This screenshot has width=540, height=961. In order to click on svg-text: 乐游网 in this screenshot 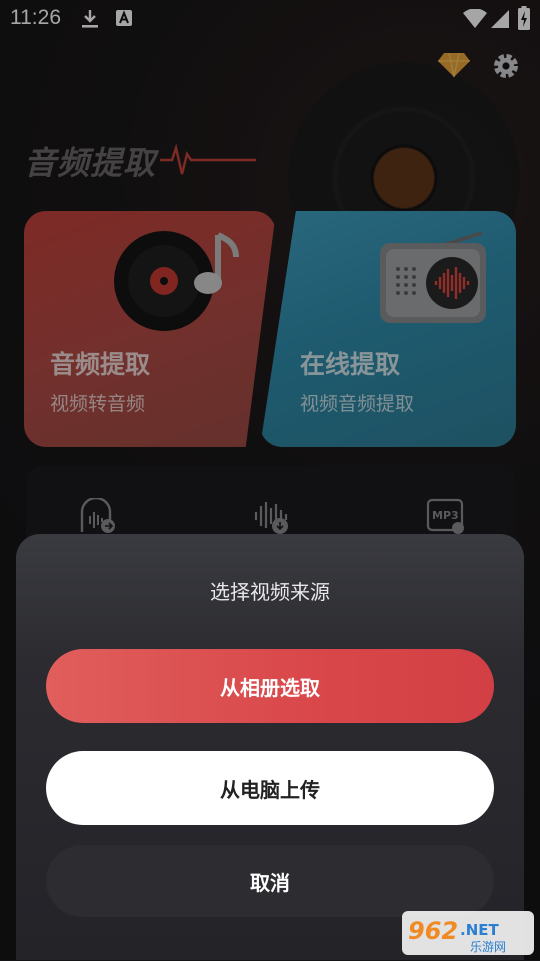, I will do `click(488, 947)`.